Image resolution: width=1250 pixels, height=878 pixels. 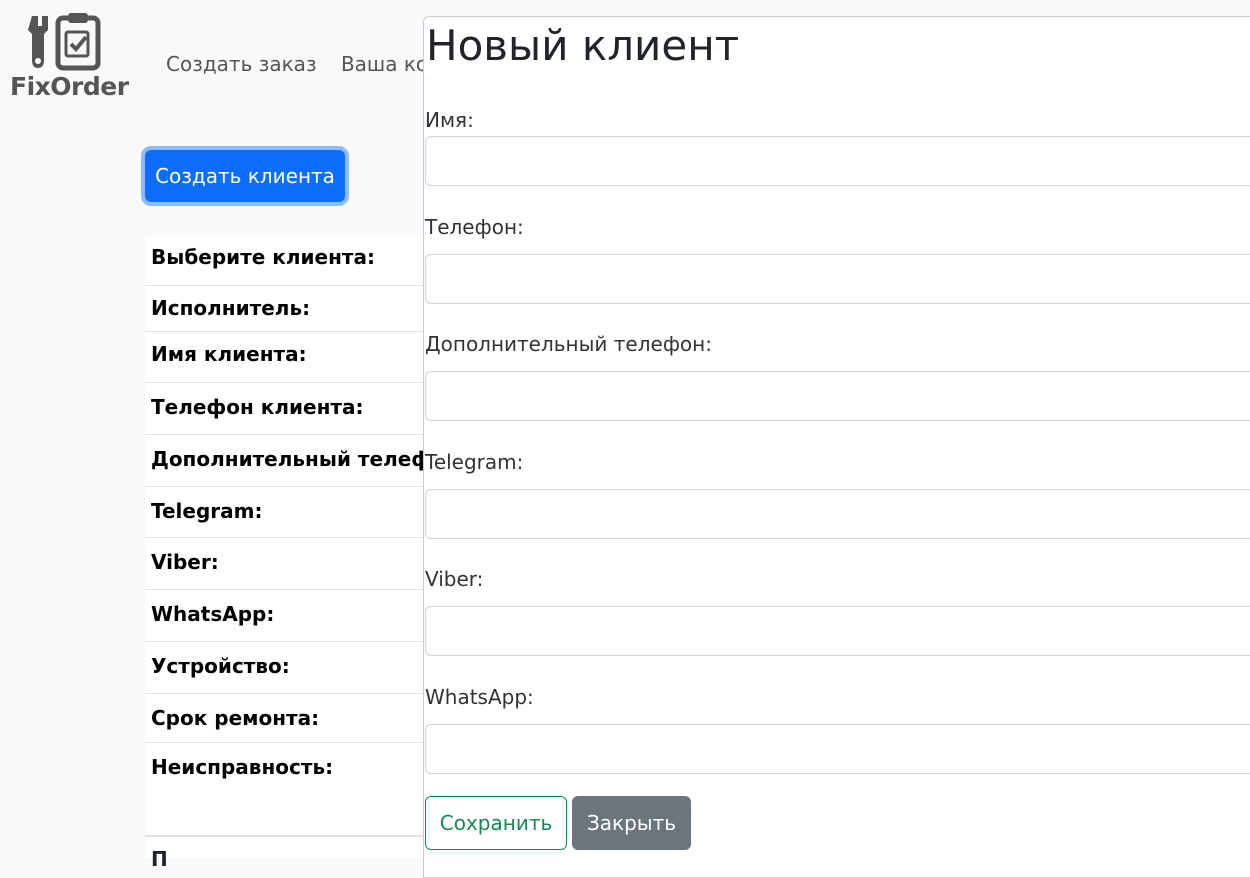 What do you see at coordinates (263, 257) in the screenshot?
I see `form-row-label: Выберите клиента:` at bounding box center [263, 257].